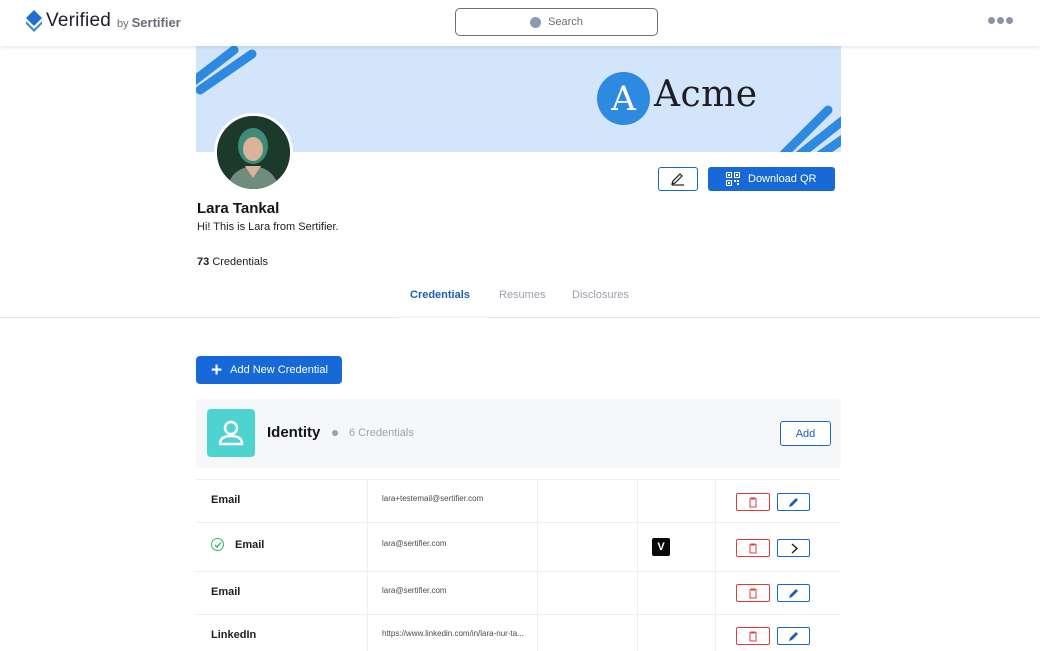 Image resolution: width=1040 pixels, height=651 pixels. Describe the element at coordinates (600, 295) in the screenshot. I see `tab-disclosures: Disclosures` at that location.